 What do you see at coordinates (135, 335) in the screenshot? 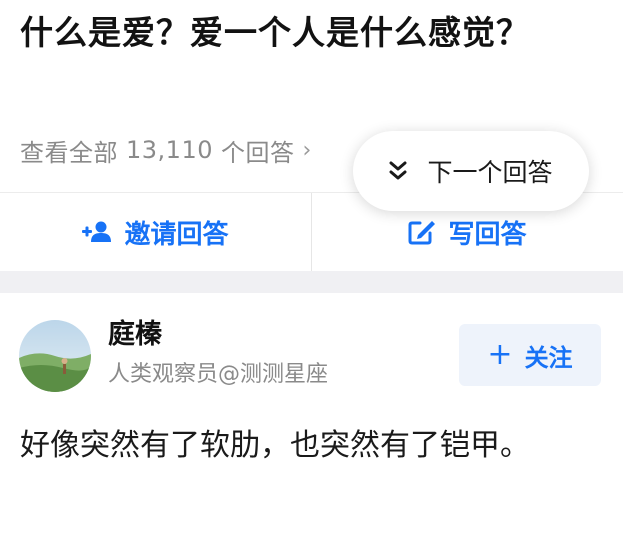
I see `author-name: 庭榛` at bounding box center [135, 335].